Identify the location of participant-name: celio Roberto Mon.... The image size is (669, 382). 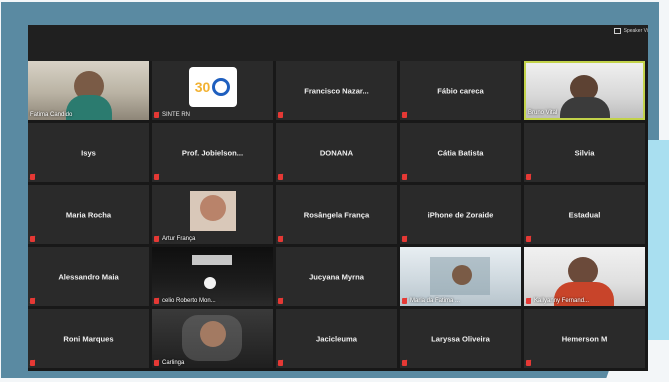
(185, 301).